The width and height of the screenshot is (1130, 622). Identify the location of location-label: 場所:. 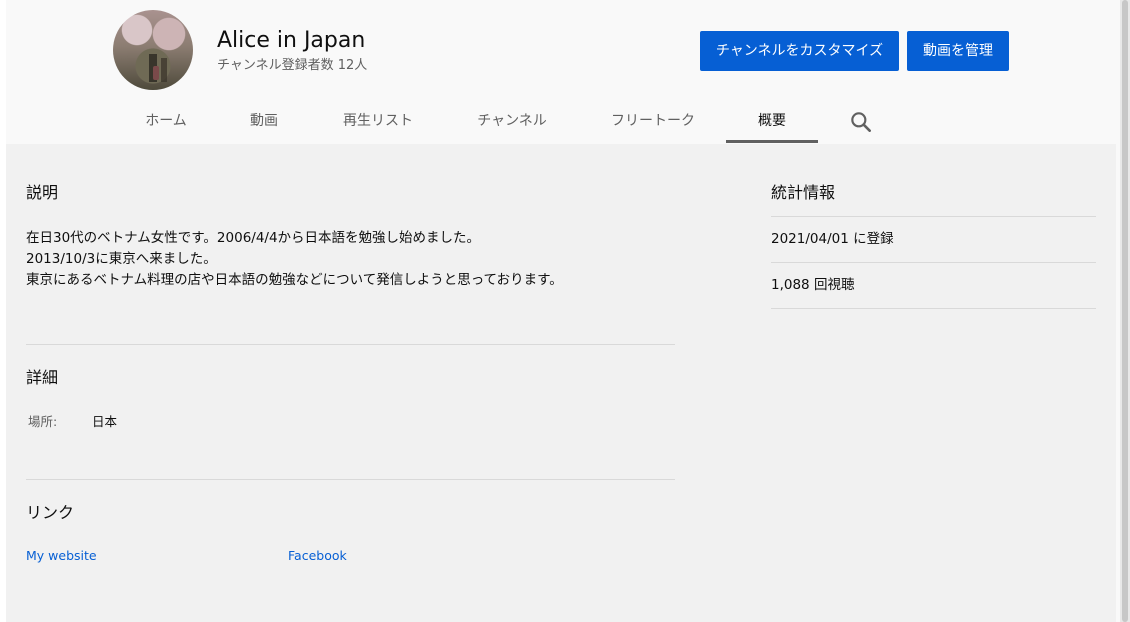
(43, 421).